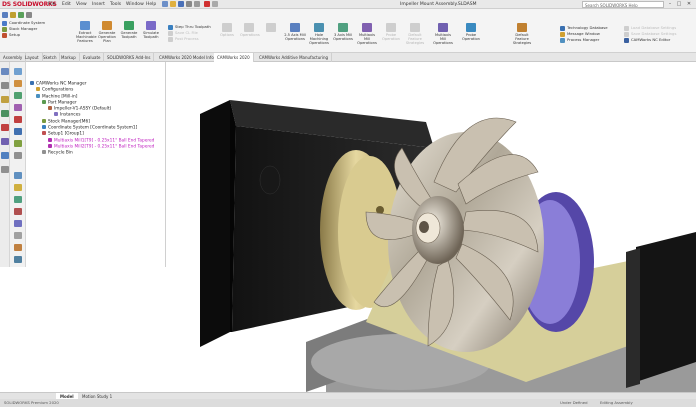 This screenshot has height=407, width=696. What do you see at coordinates (36, 35) in the screenshot?
I see `setup-command: Setup` at bounding box center [36, 35].